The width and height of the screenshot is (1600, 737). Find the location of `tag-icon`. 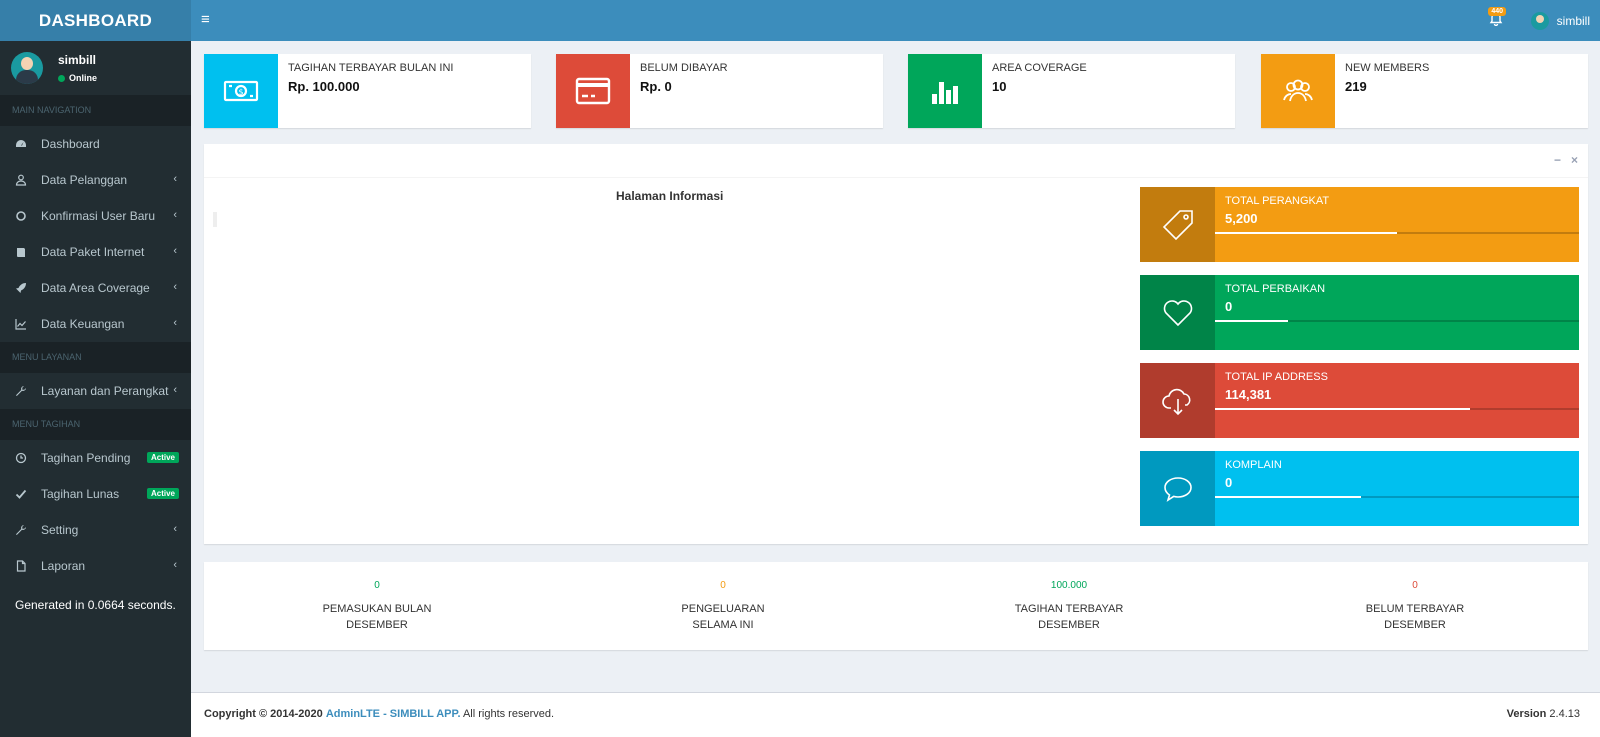

tag-icon is located at coordinates (1177, 224).